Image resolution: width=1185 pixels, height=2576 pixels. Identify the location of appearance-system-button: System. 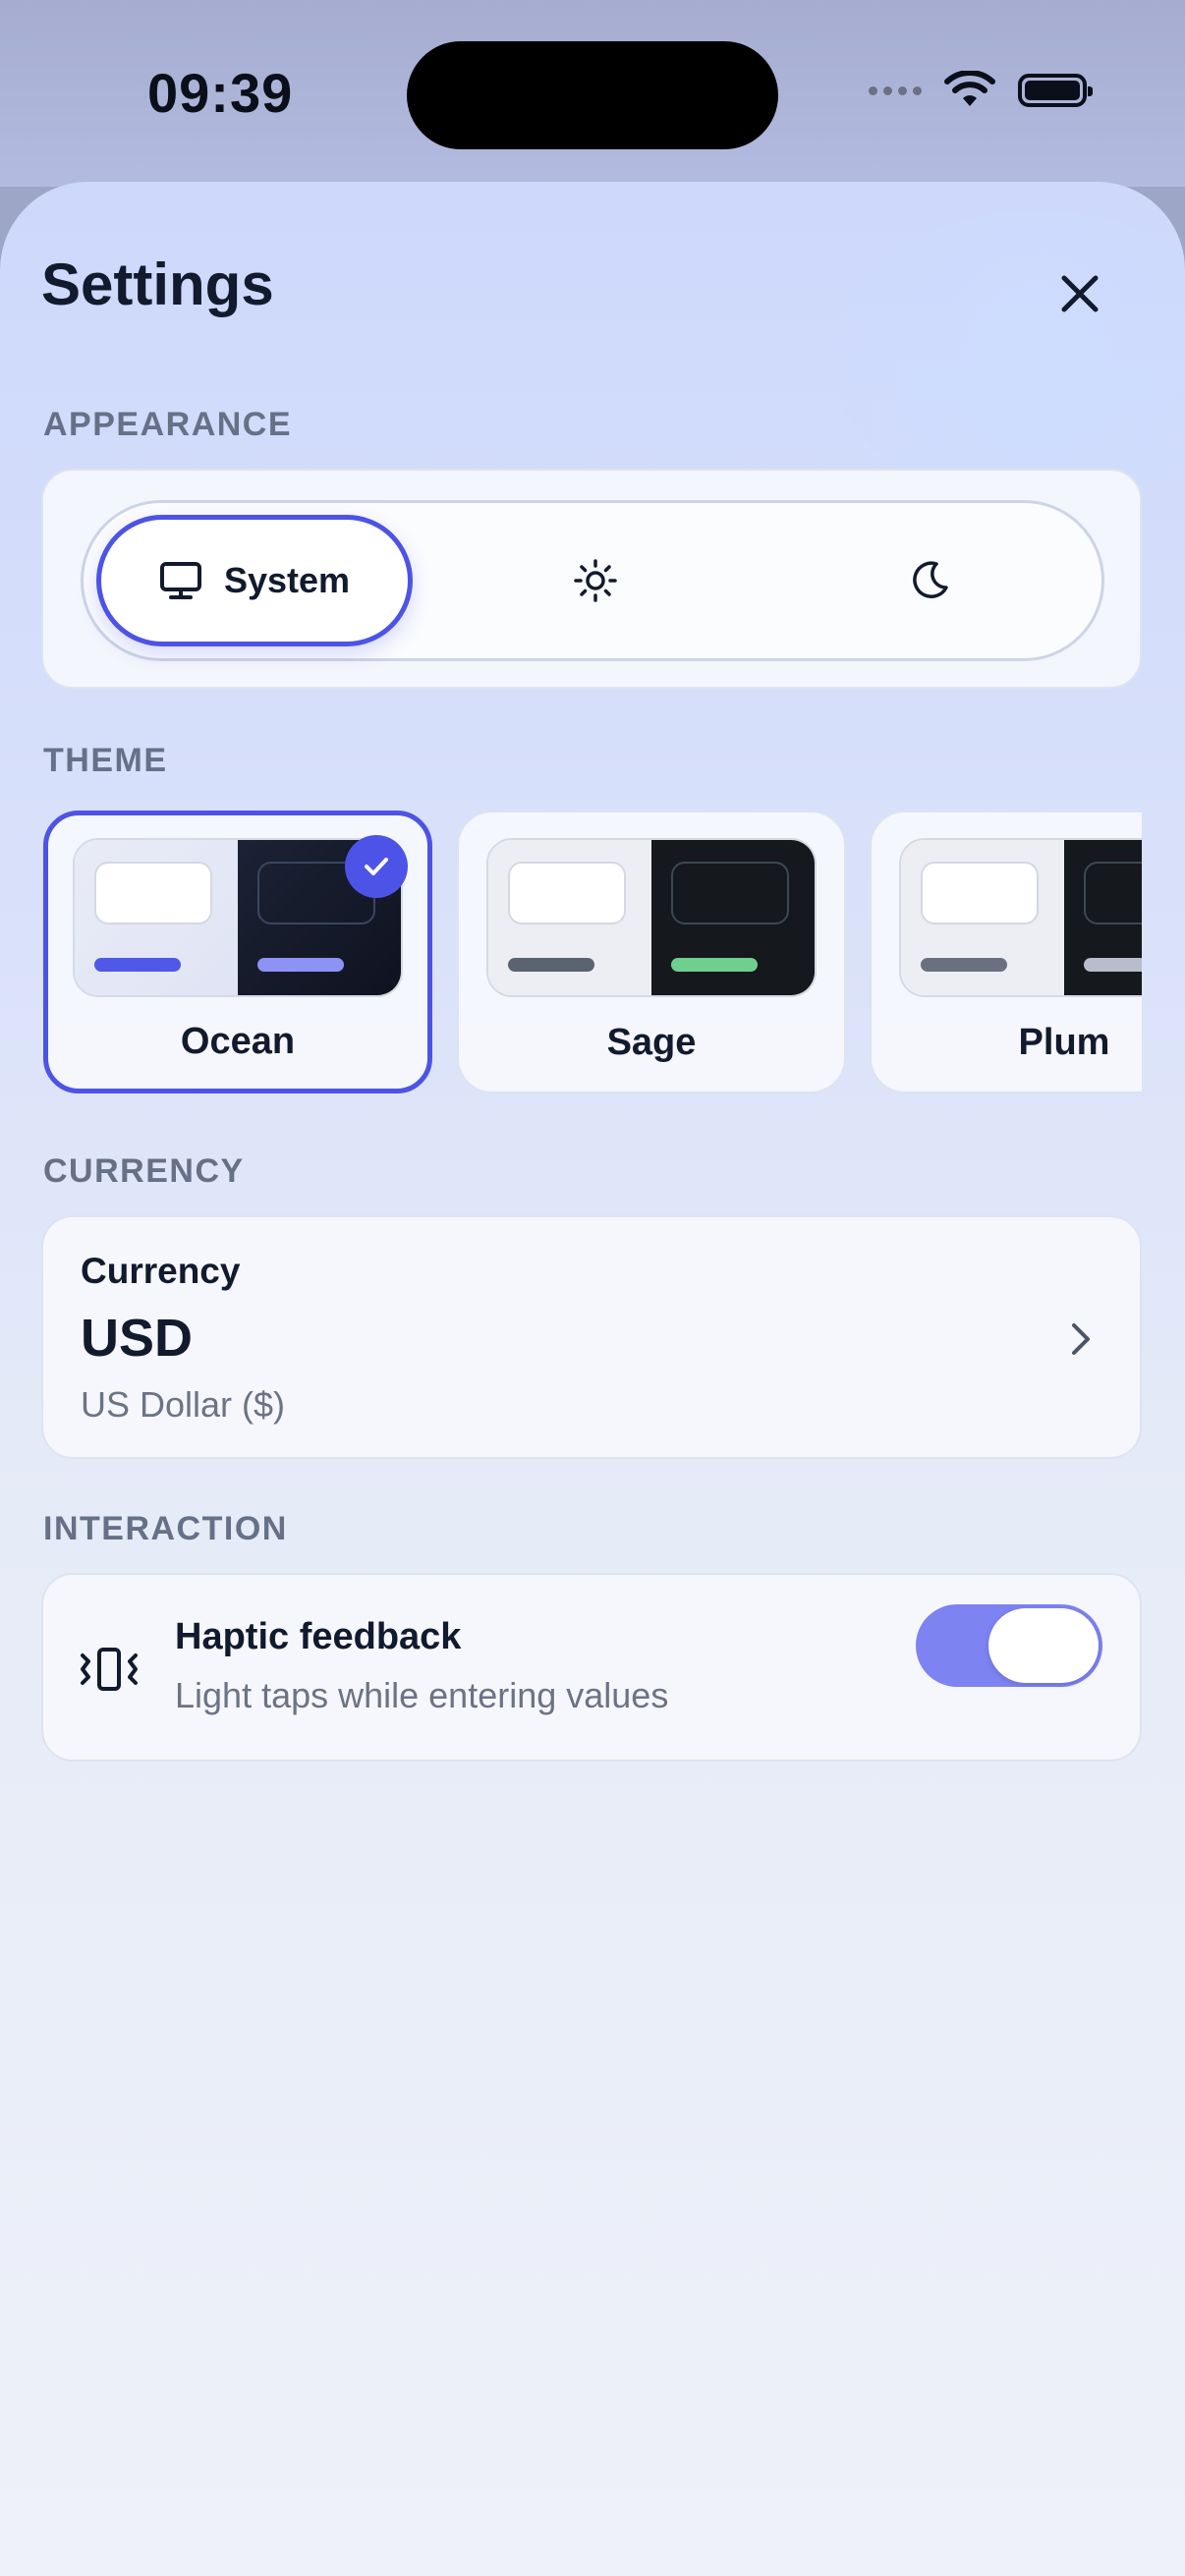
(255, 580).